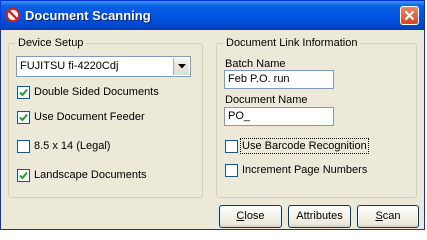 The image size is (427, 240). I want to click on document-name-label: Document Name, so click(266, 100).